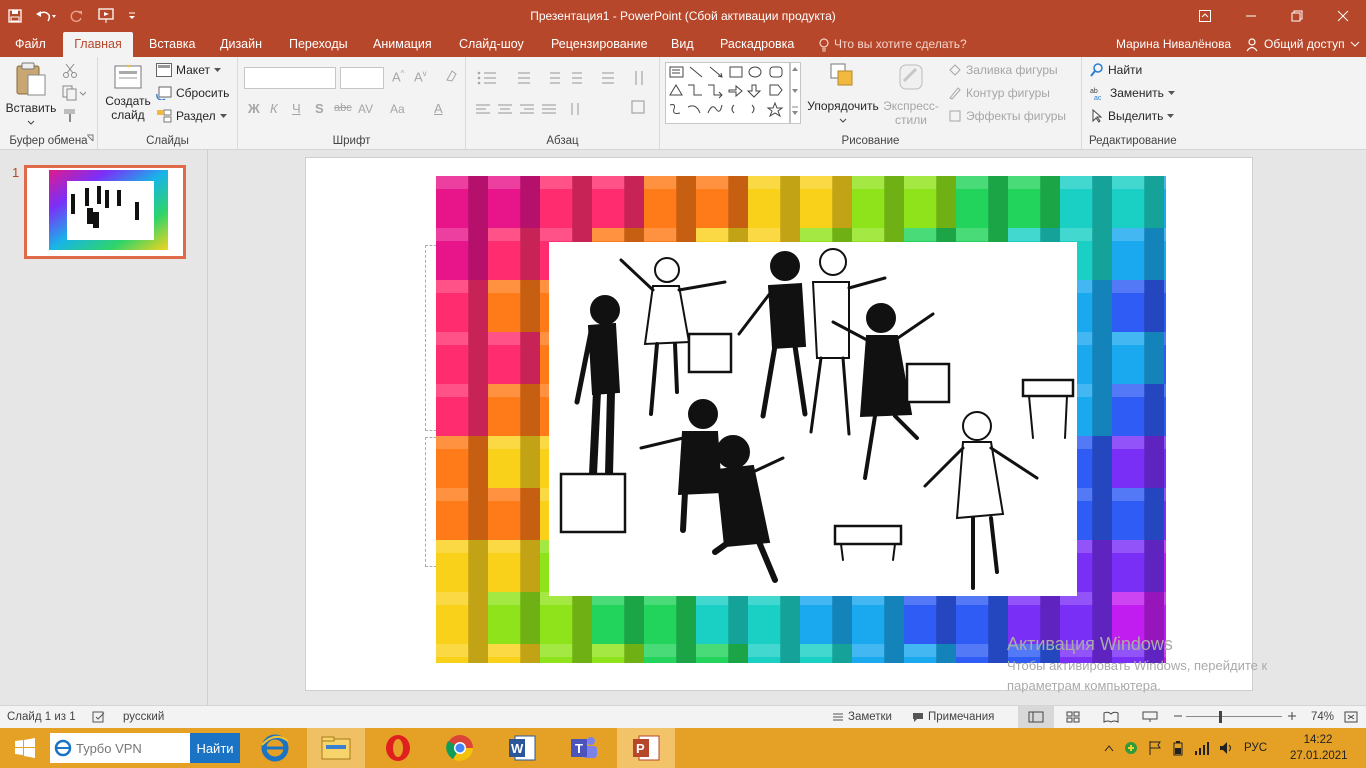  What do you see at coordinates (1003, 70) in the screenshot?
I see `shape-fill-button: Заливка фигуры` at bounding box center [1003, 70].